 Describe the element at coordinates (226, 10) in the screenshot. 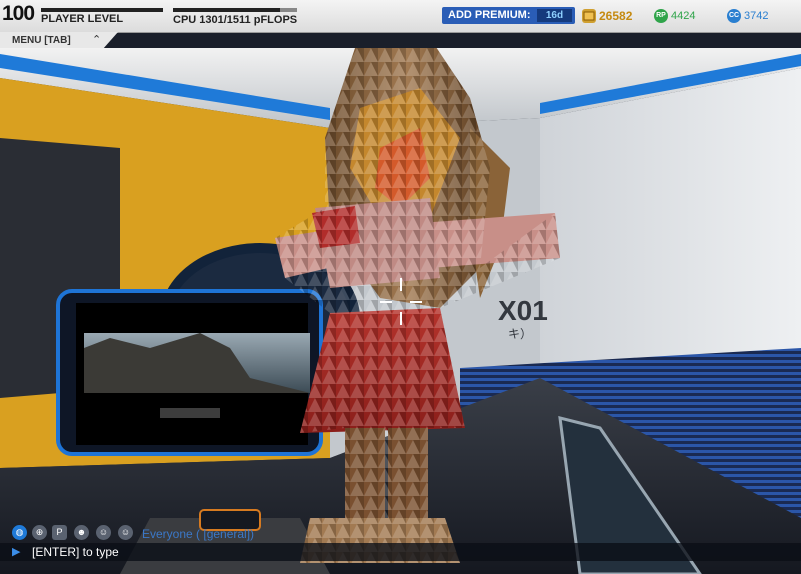

I see `cpu-bar-fill` at that location.